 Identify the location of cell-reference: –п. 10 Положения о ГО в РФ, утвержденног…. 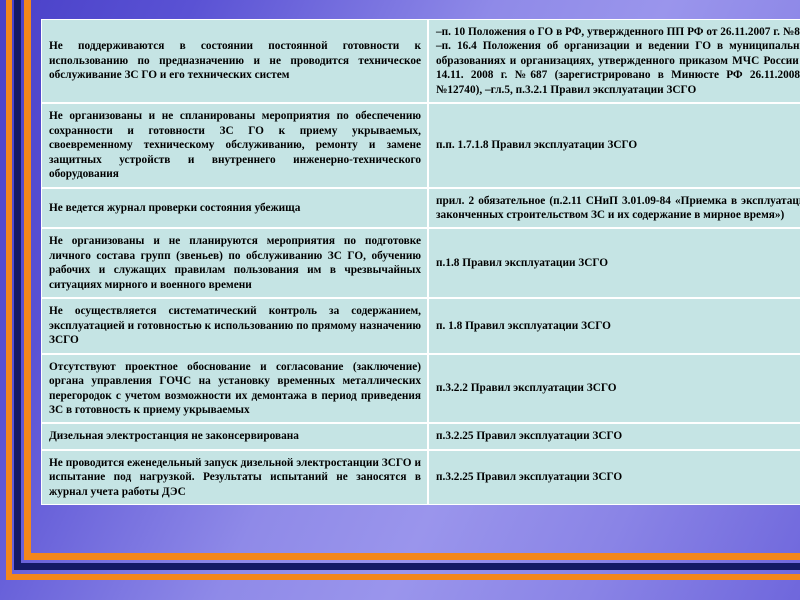
(614, 61).